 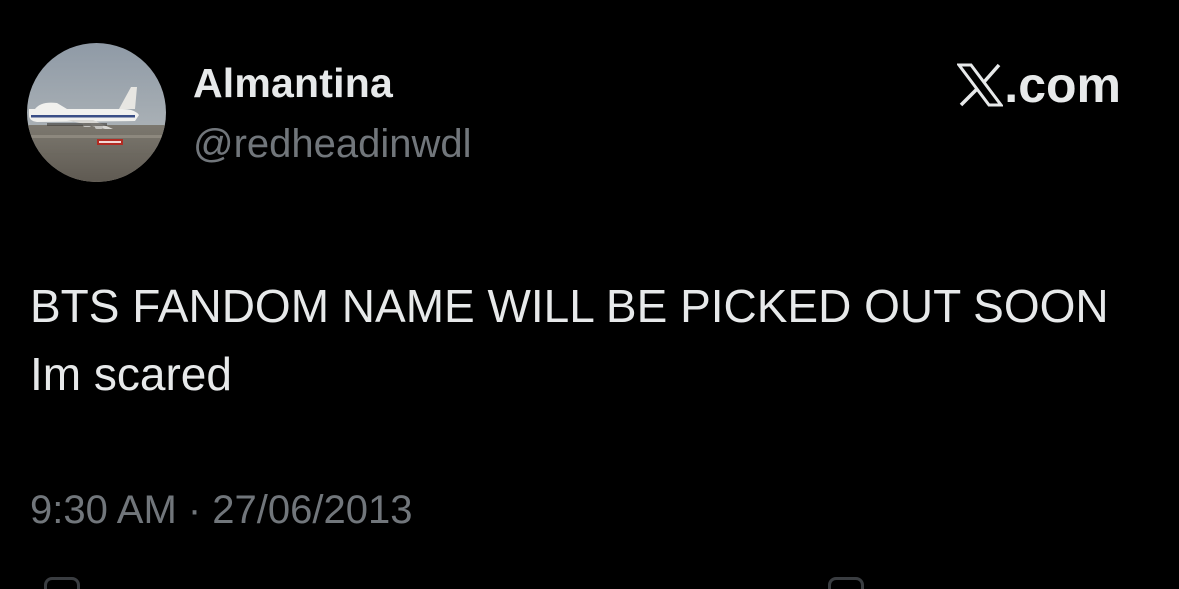 I want to click on brand-label: .com, so click(x=1062, y=85).